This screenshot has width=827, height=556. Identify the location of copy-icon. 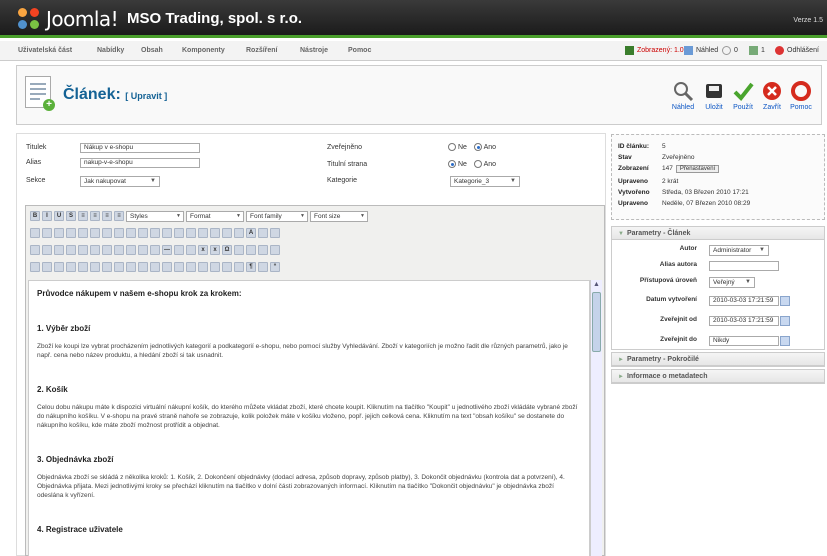
(47, 267).